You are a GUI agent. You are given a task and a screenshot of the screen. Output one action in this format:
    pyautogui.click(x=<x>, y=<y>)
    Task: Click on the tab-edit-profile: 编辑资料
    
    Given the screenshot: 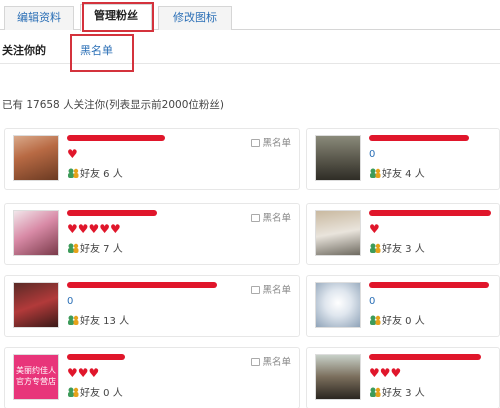 What is the action you would take?
    pyautogui.click(x=39, y=18)
    